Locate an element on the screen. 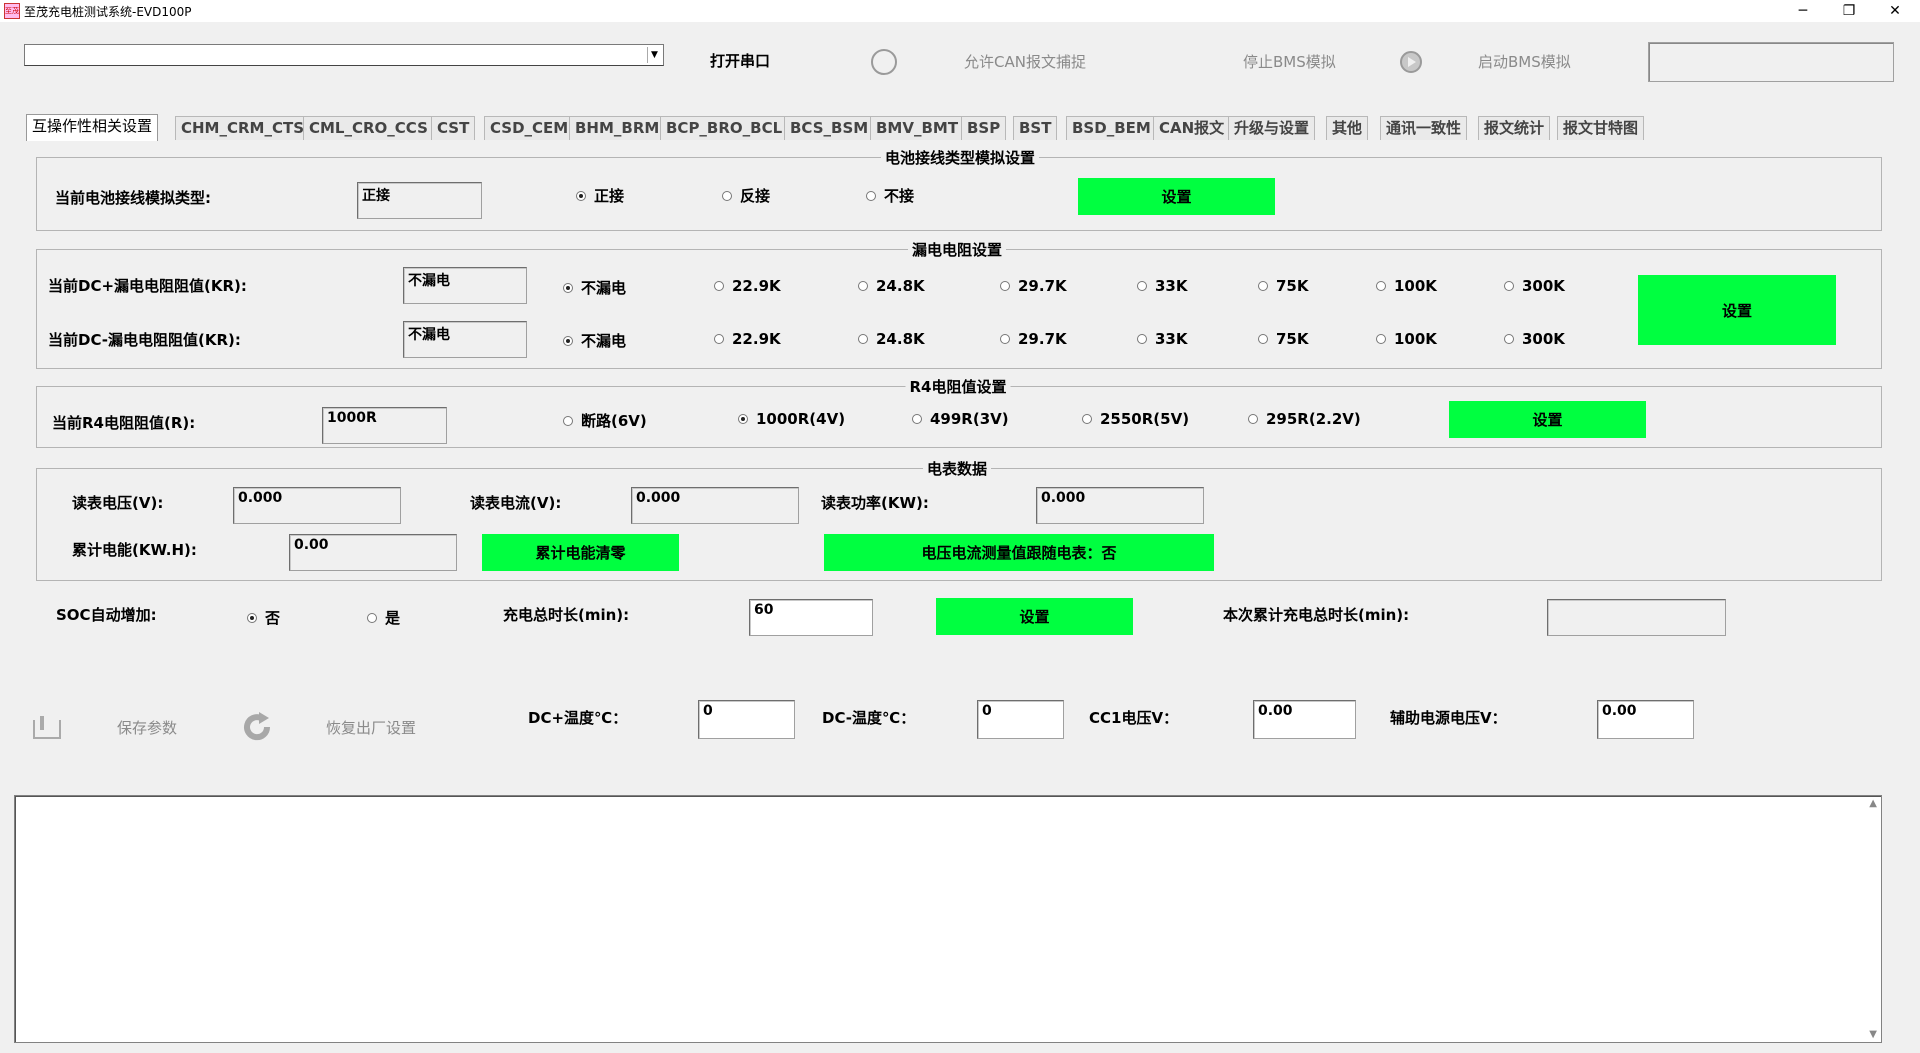 The image size is (1920, 1053). serial-port-combo: ▼ is located at coordinates (344, 55).